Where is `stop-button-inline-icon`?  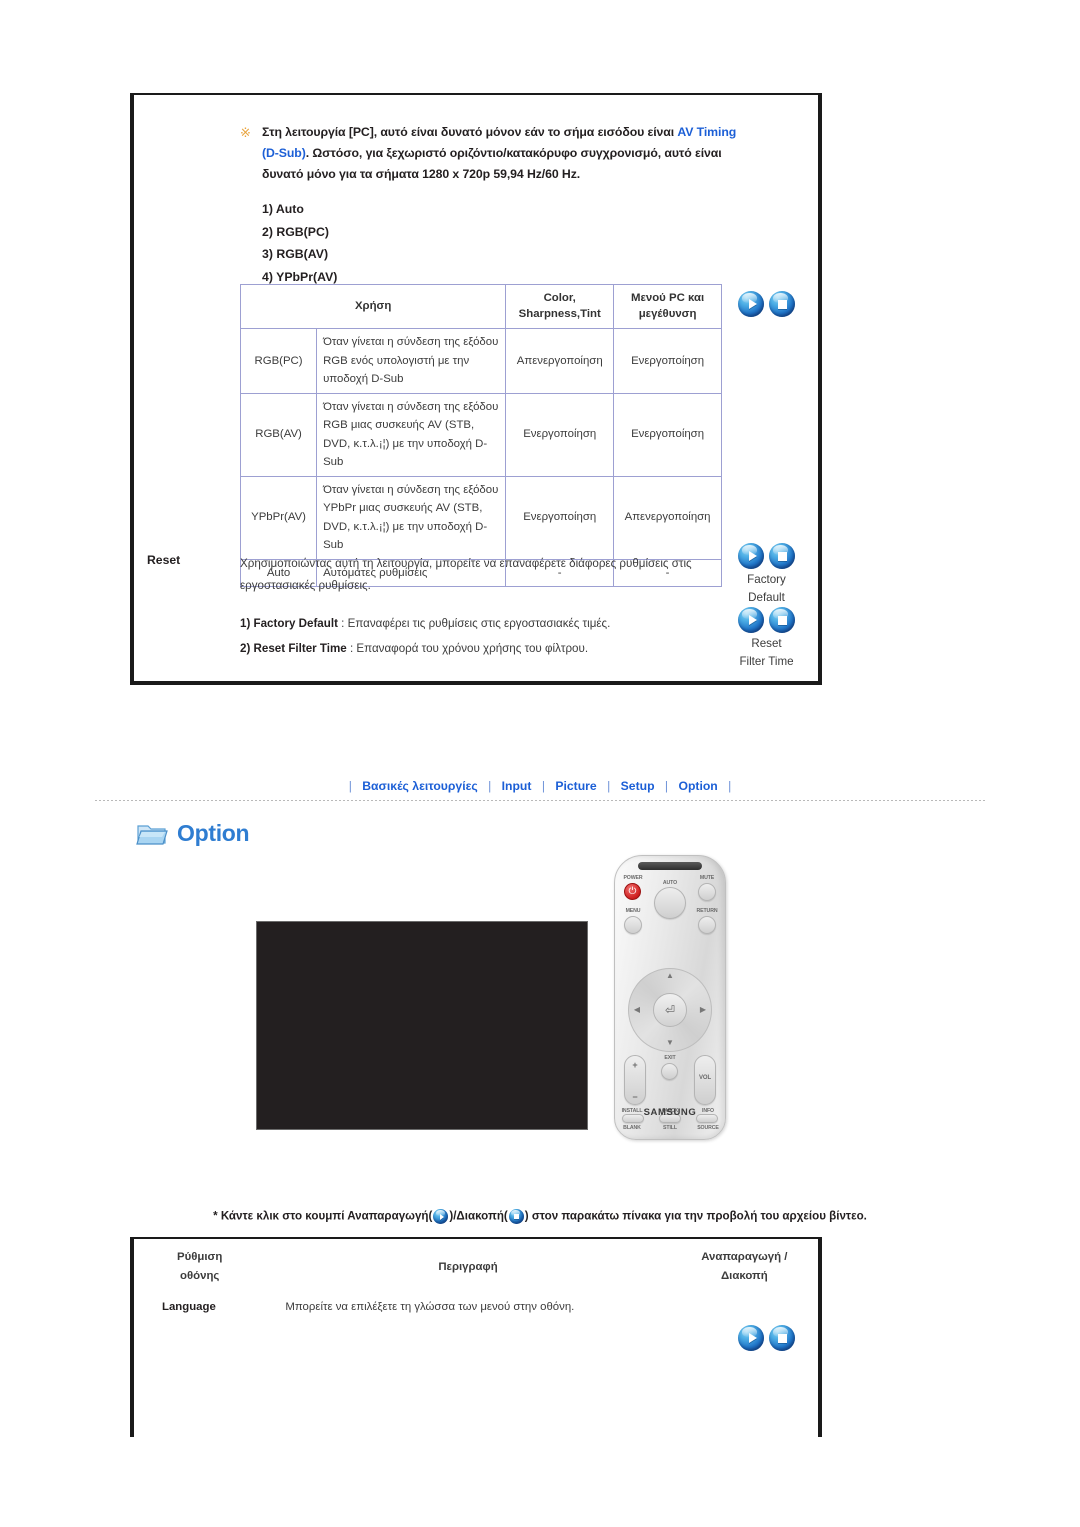
stop-button-inline-icon is located at coordinates (516, 1216).